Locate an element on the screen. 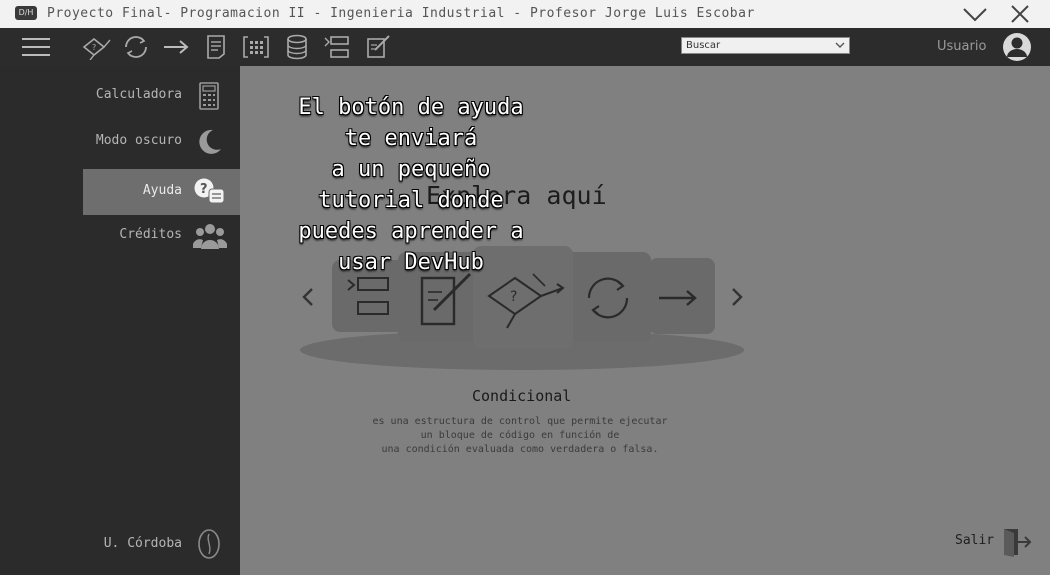  sidebar-item-calculadora: Calculadora is located at coordinates (161, 96).